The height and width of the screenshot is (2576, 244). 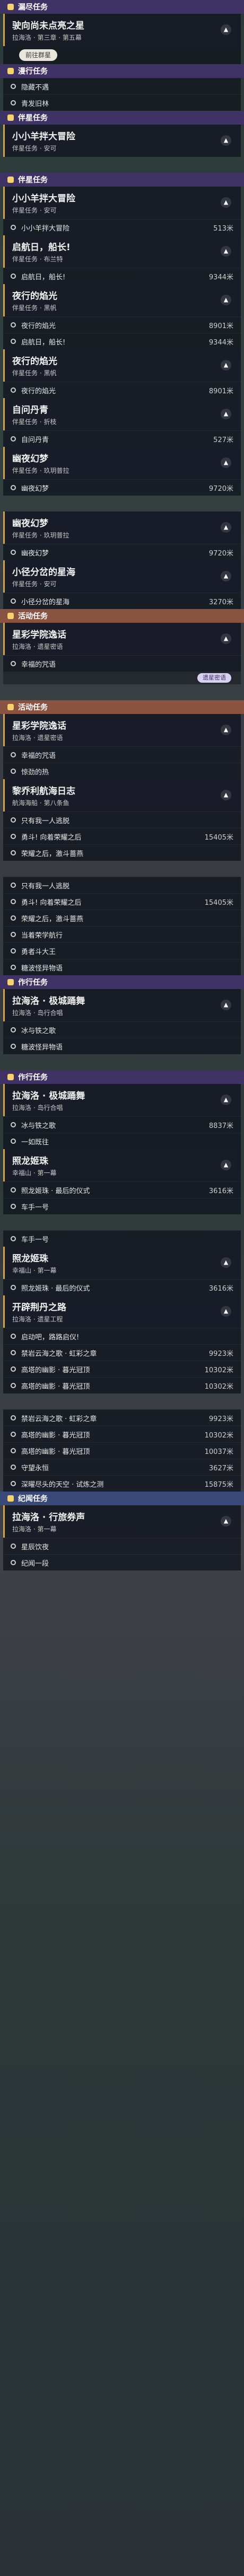 What do you see at coordinates (122, 1141) in the screenshot?
I see `objective-row: 一如既往` at bounding box center [122, 1141].